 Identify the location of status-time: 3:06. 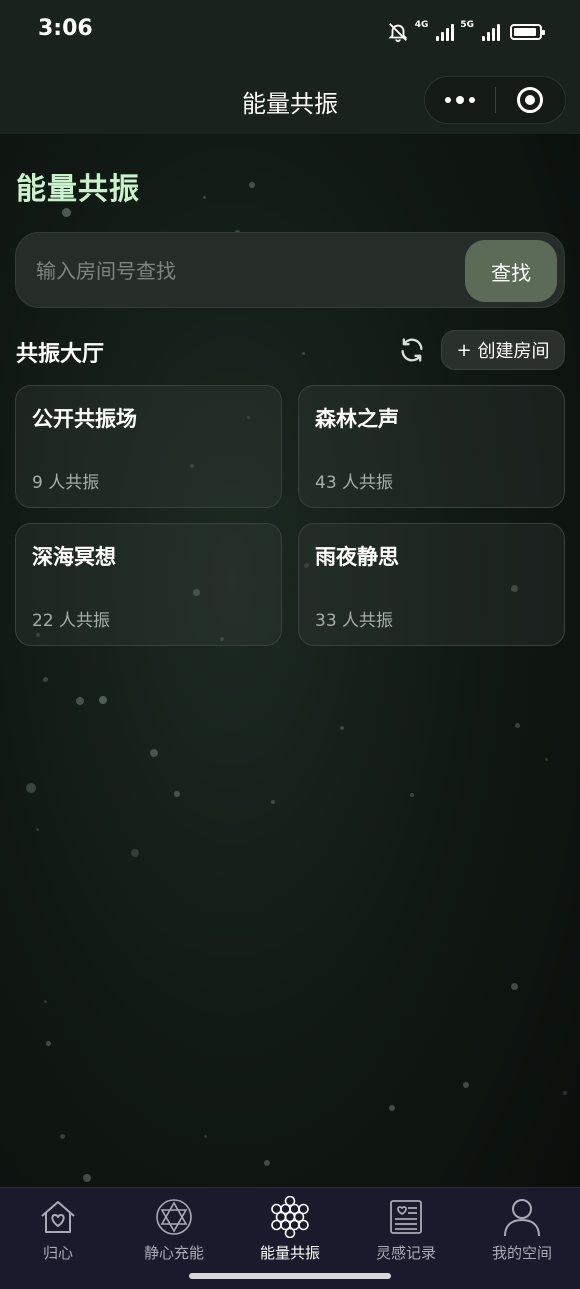
(65, 28).